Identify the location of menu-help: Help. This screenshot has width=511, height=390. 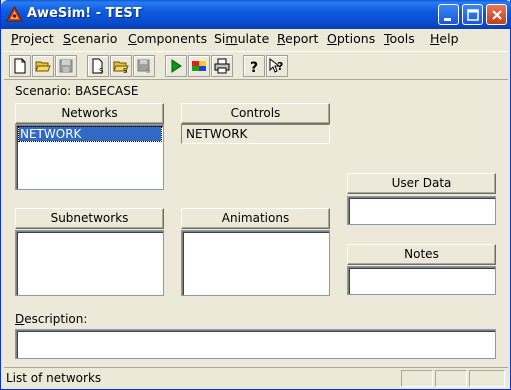
(444, 38).